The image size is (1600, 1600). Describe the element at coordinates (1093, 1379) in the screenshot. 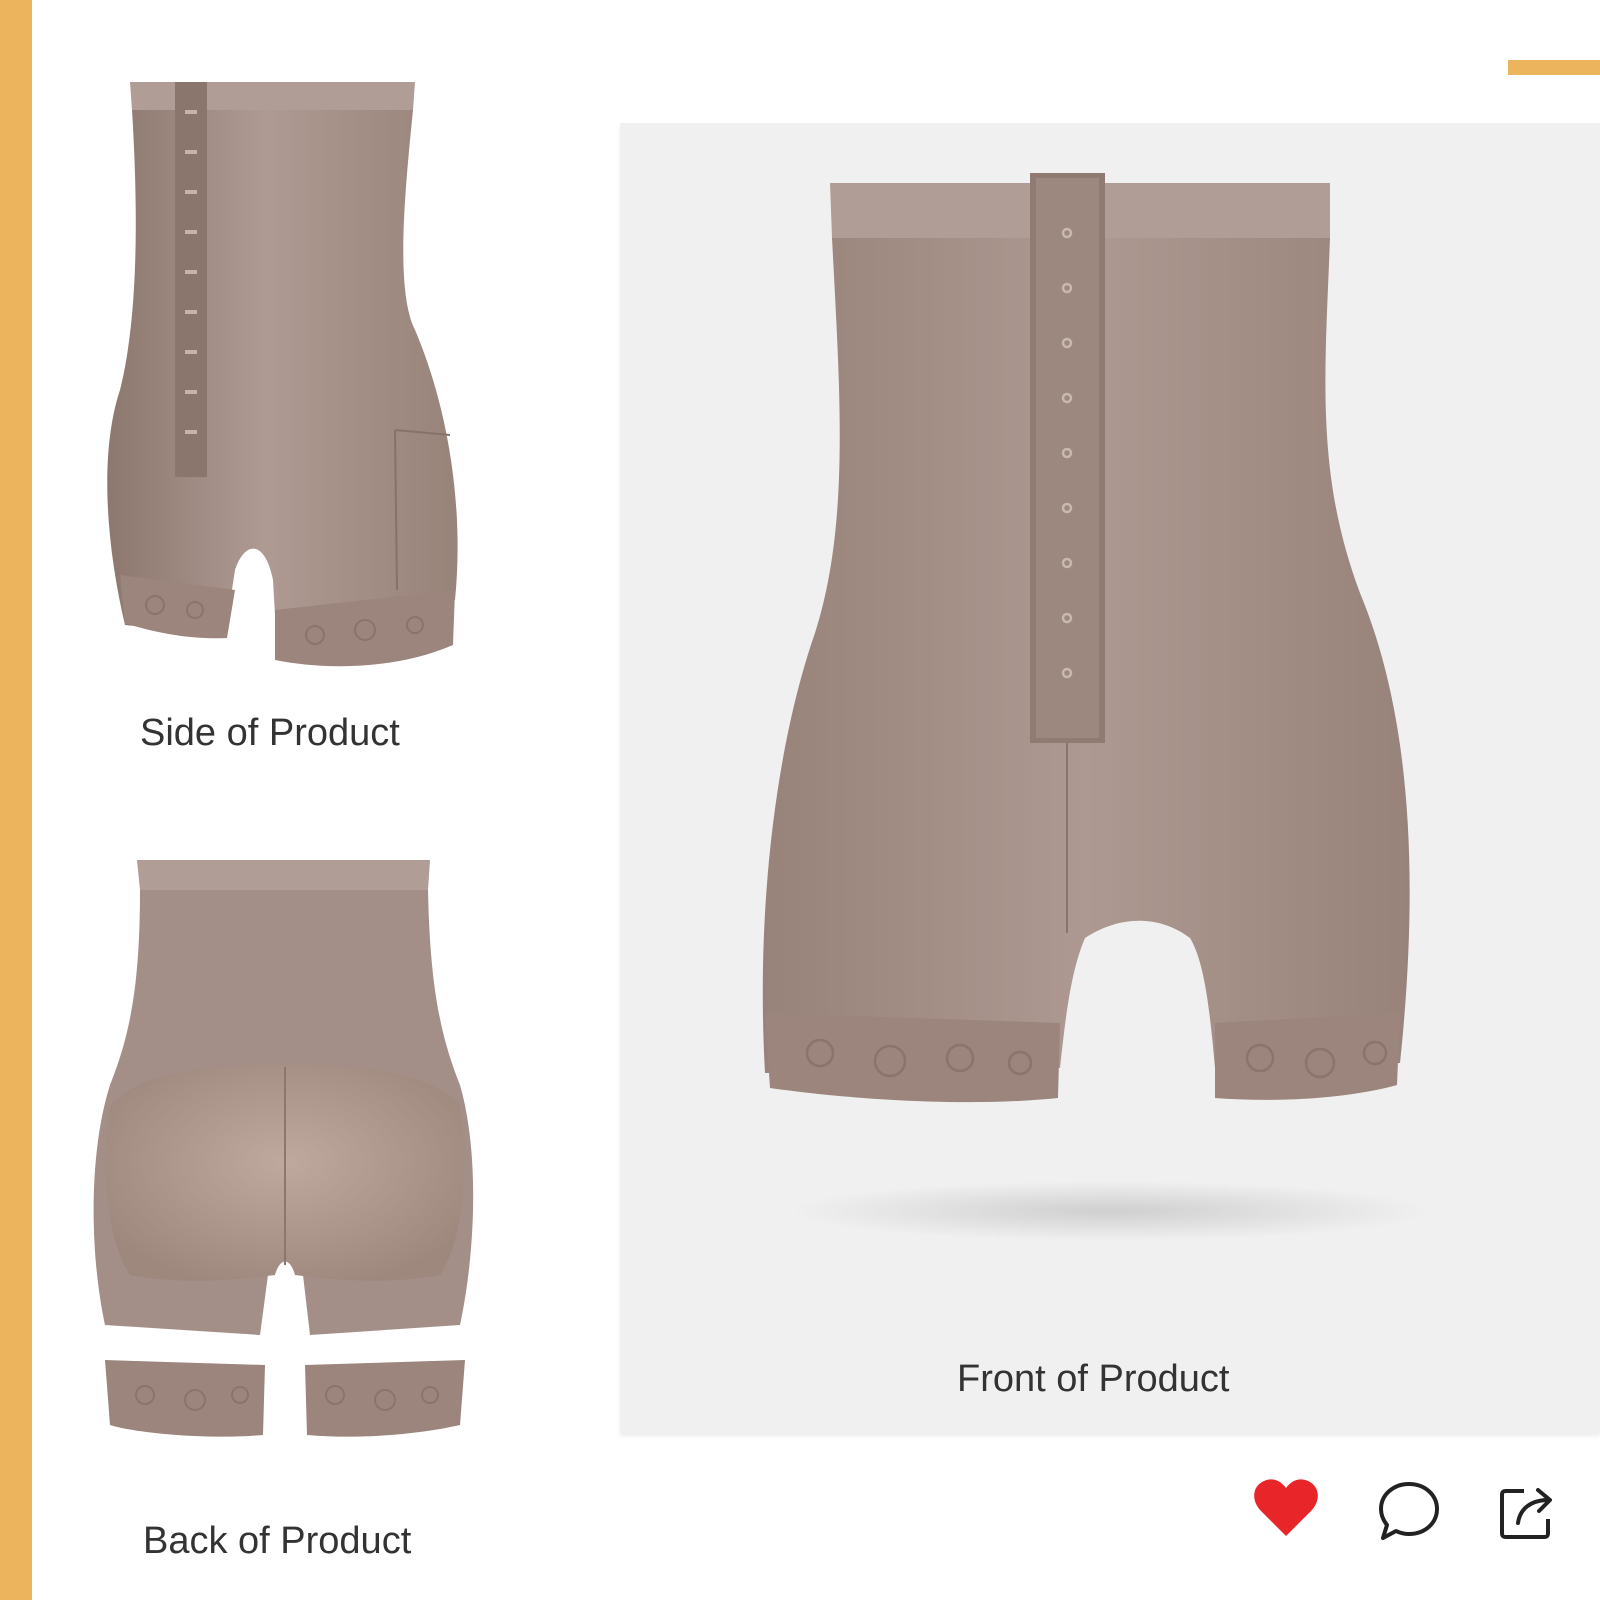

I see `front-caption: Front of Product` at that location.